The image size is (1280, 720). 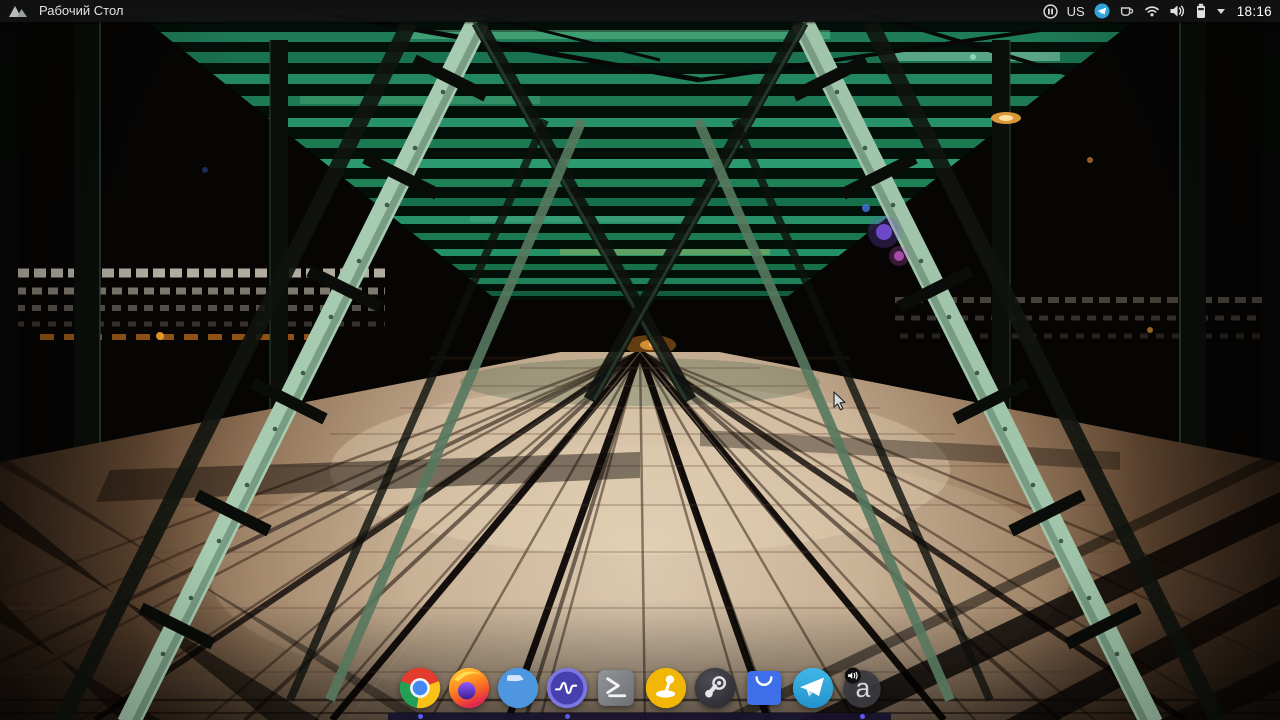 What do you see at coordinates (639, 716) in the screenshot?
I see `dock-strip` at bounding box center [639, 716].